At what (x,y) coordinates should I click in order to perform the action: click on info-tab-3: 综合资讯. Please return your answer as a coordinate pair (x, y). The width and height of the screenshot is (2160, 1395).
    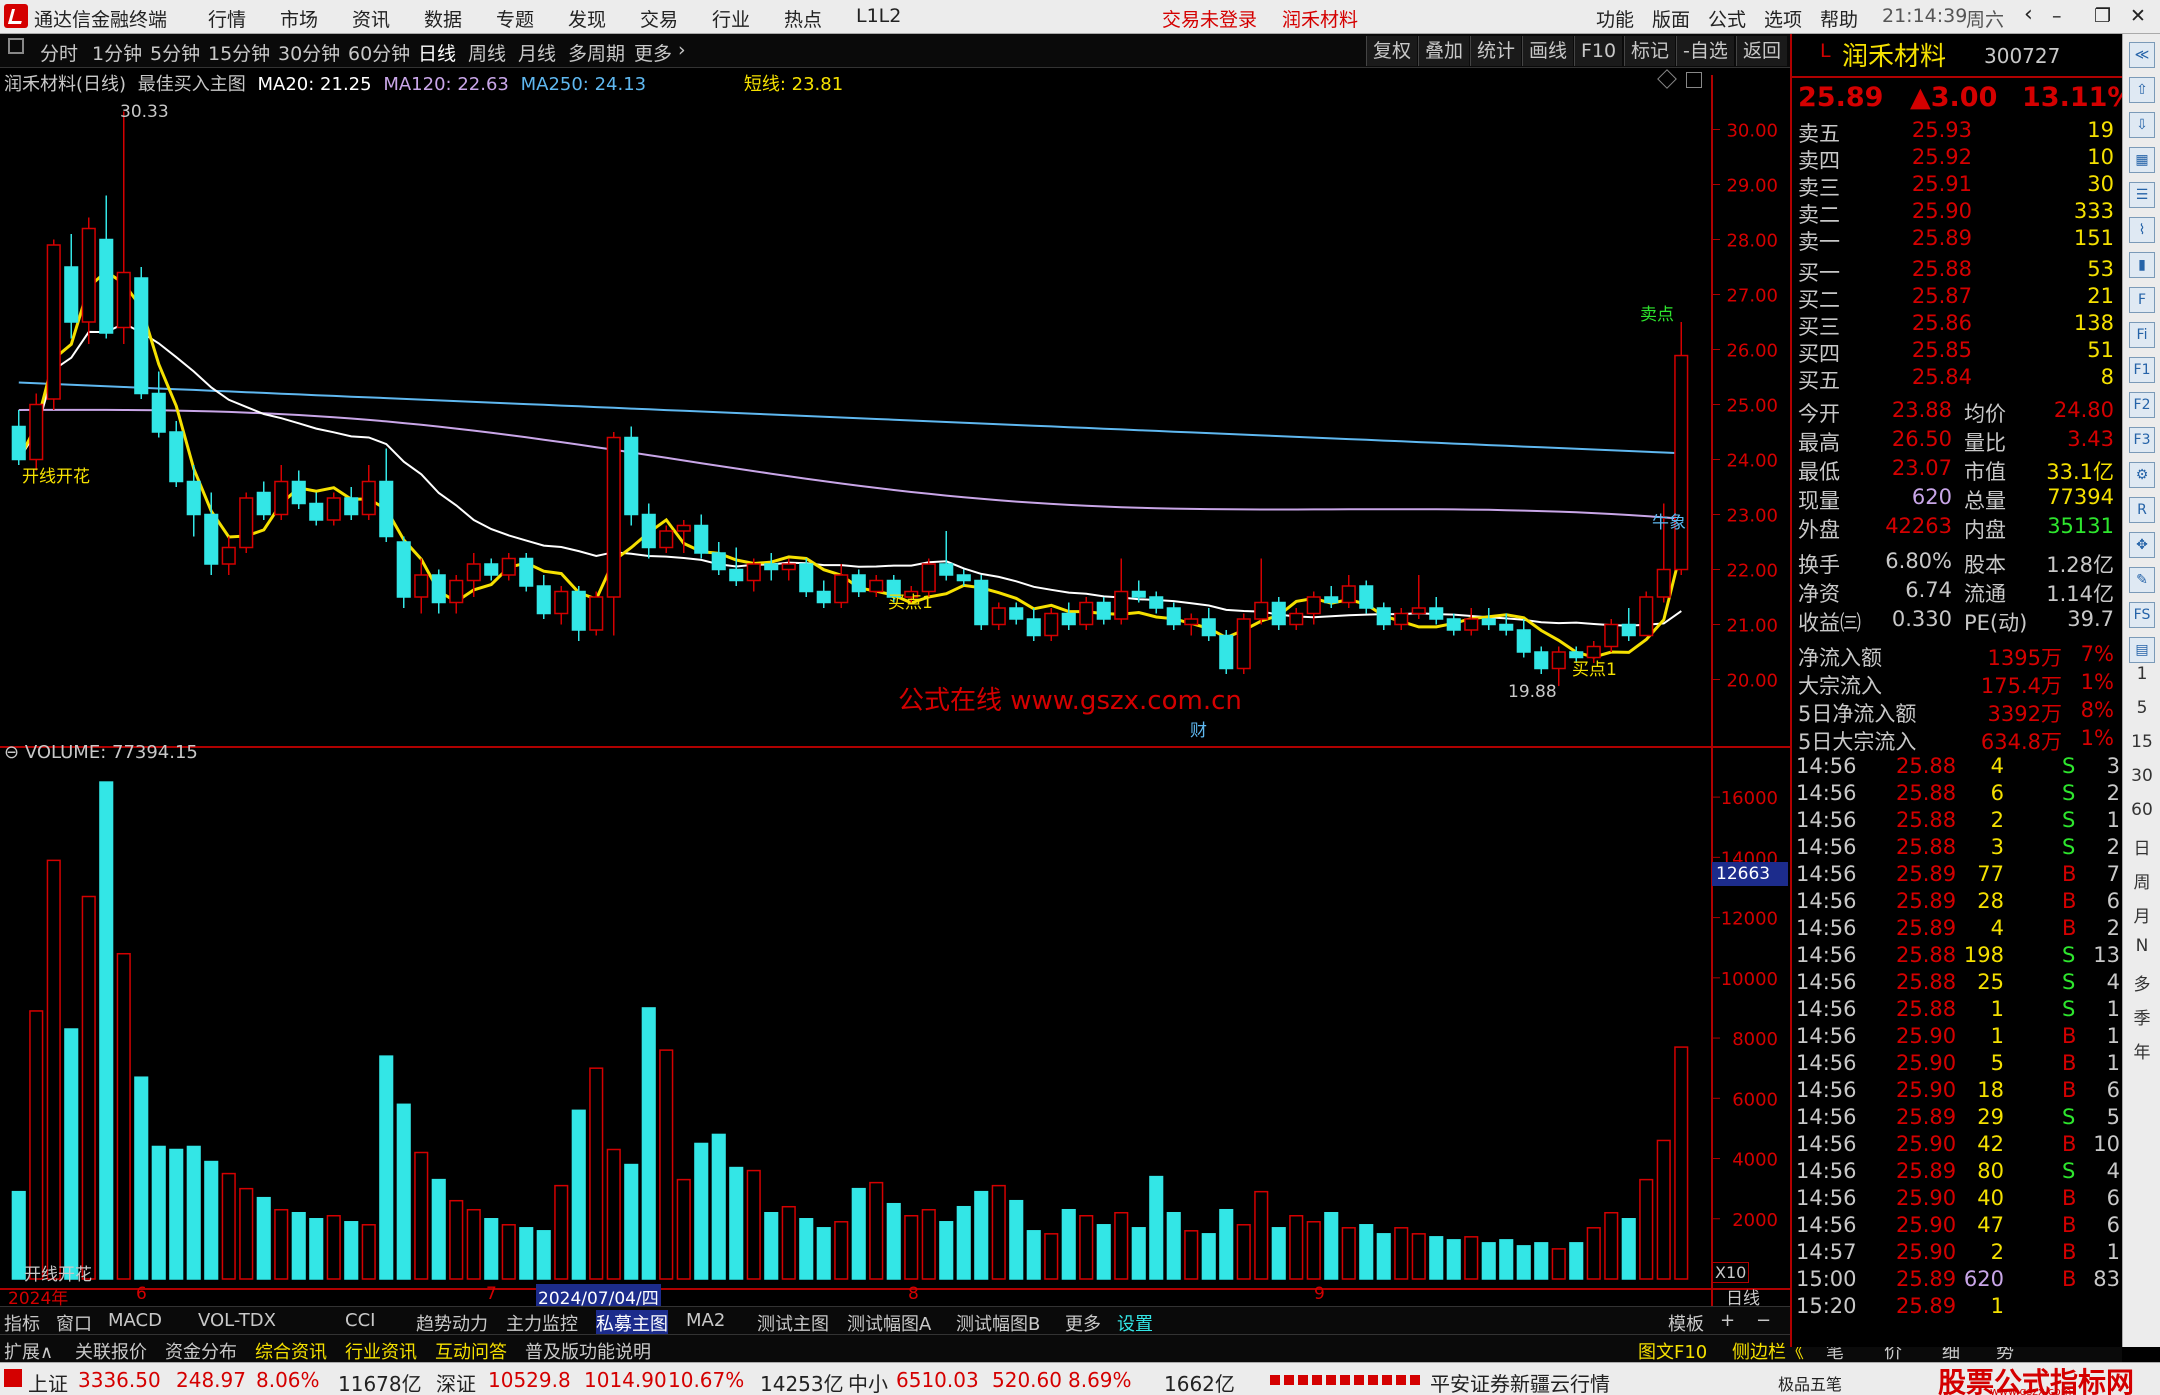
    Looking at the image, I should click on (291, 1351).